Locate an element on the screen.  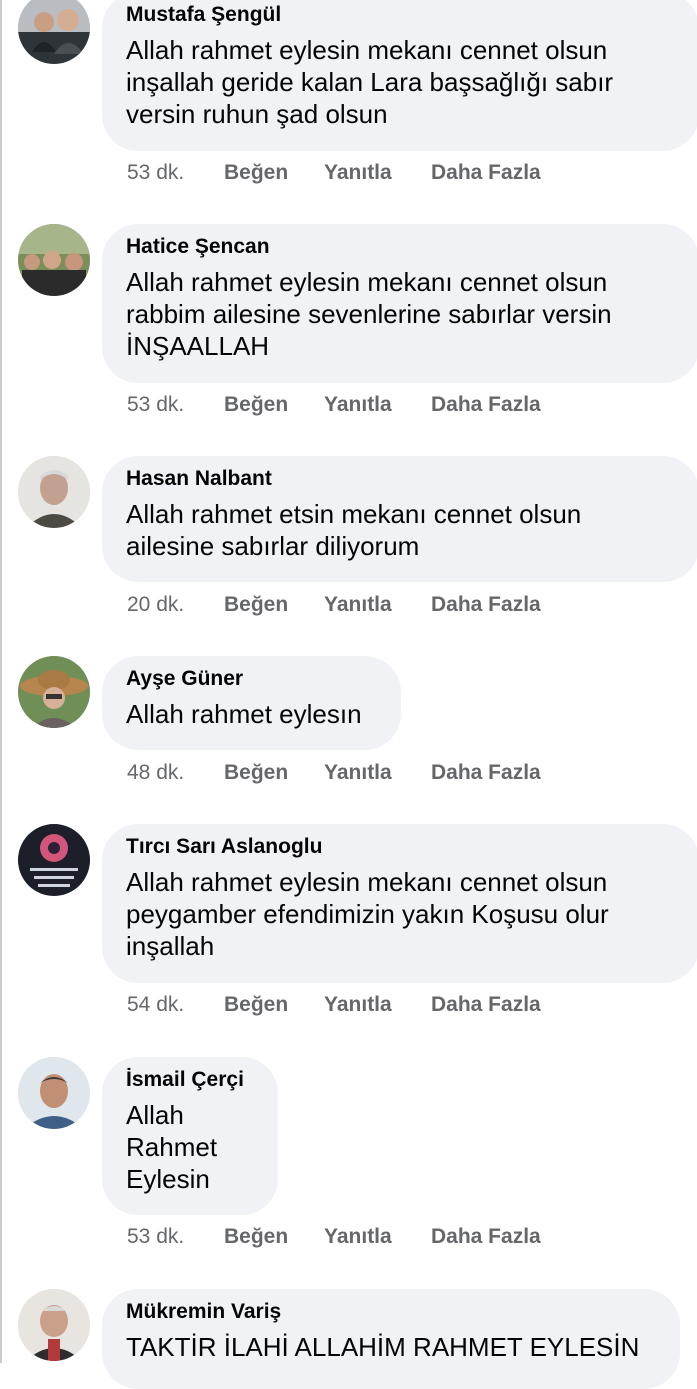
comment-text: Allah Rahmet Eylesin is located at coordinates (172, 1147).